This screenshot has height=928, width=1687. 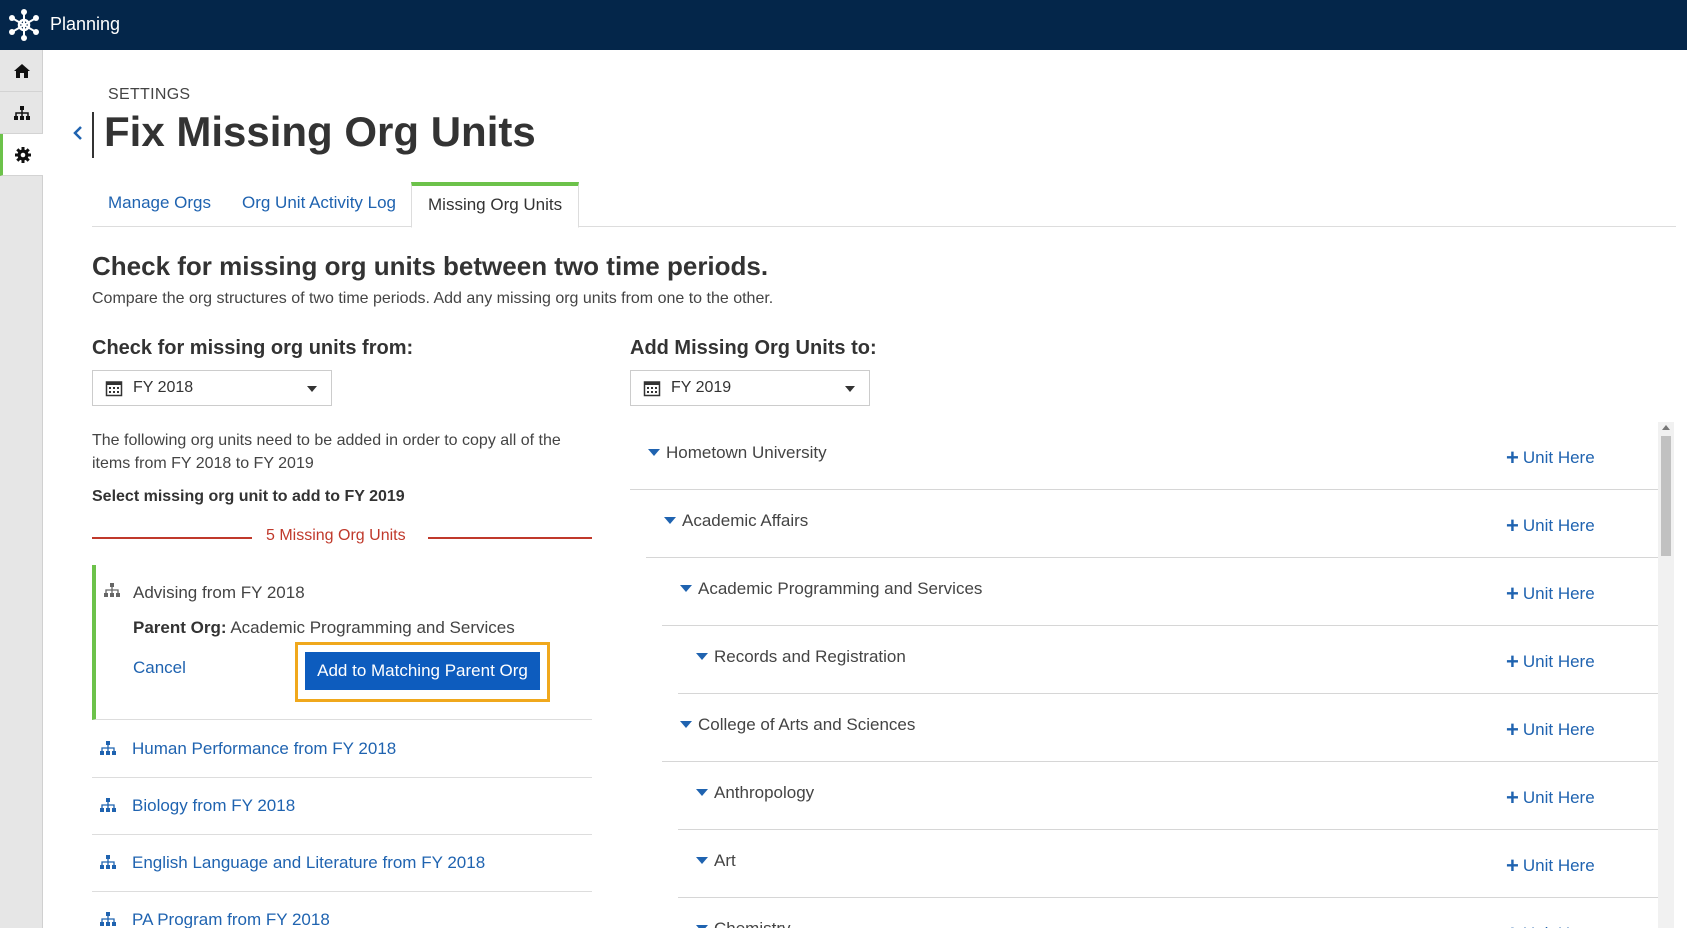 I want to click on back-button, so click(x=82, y=133).